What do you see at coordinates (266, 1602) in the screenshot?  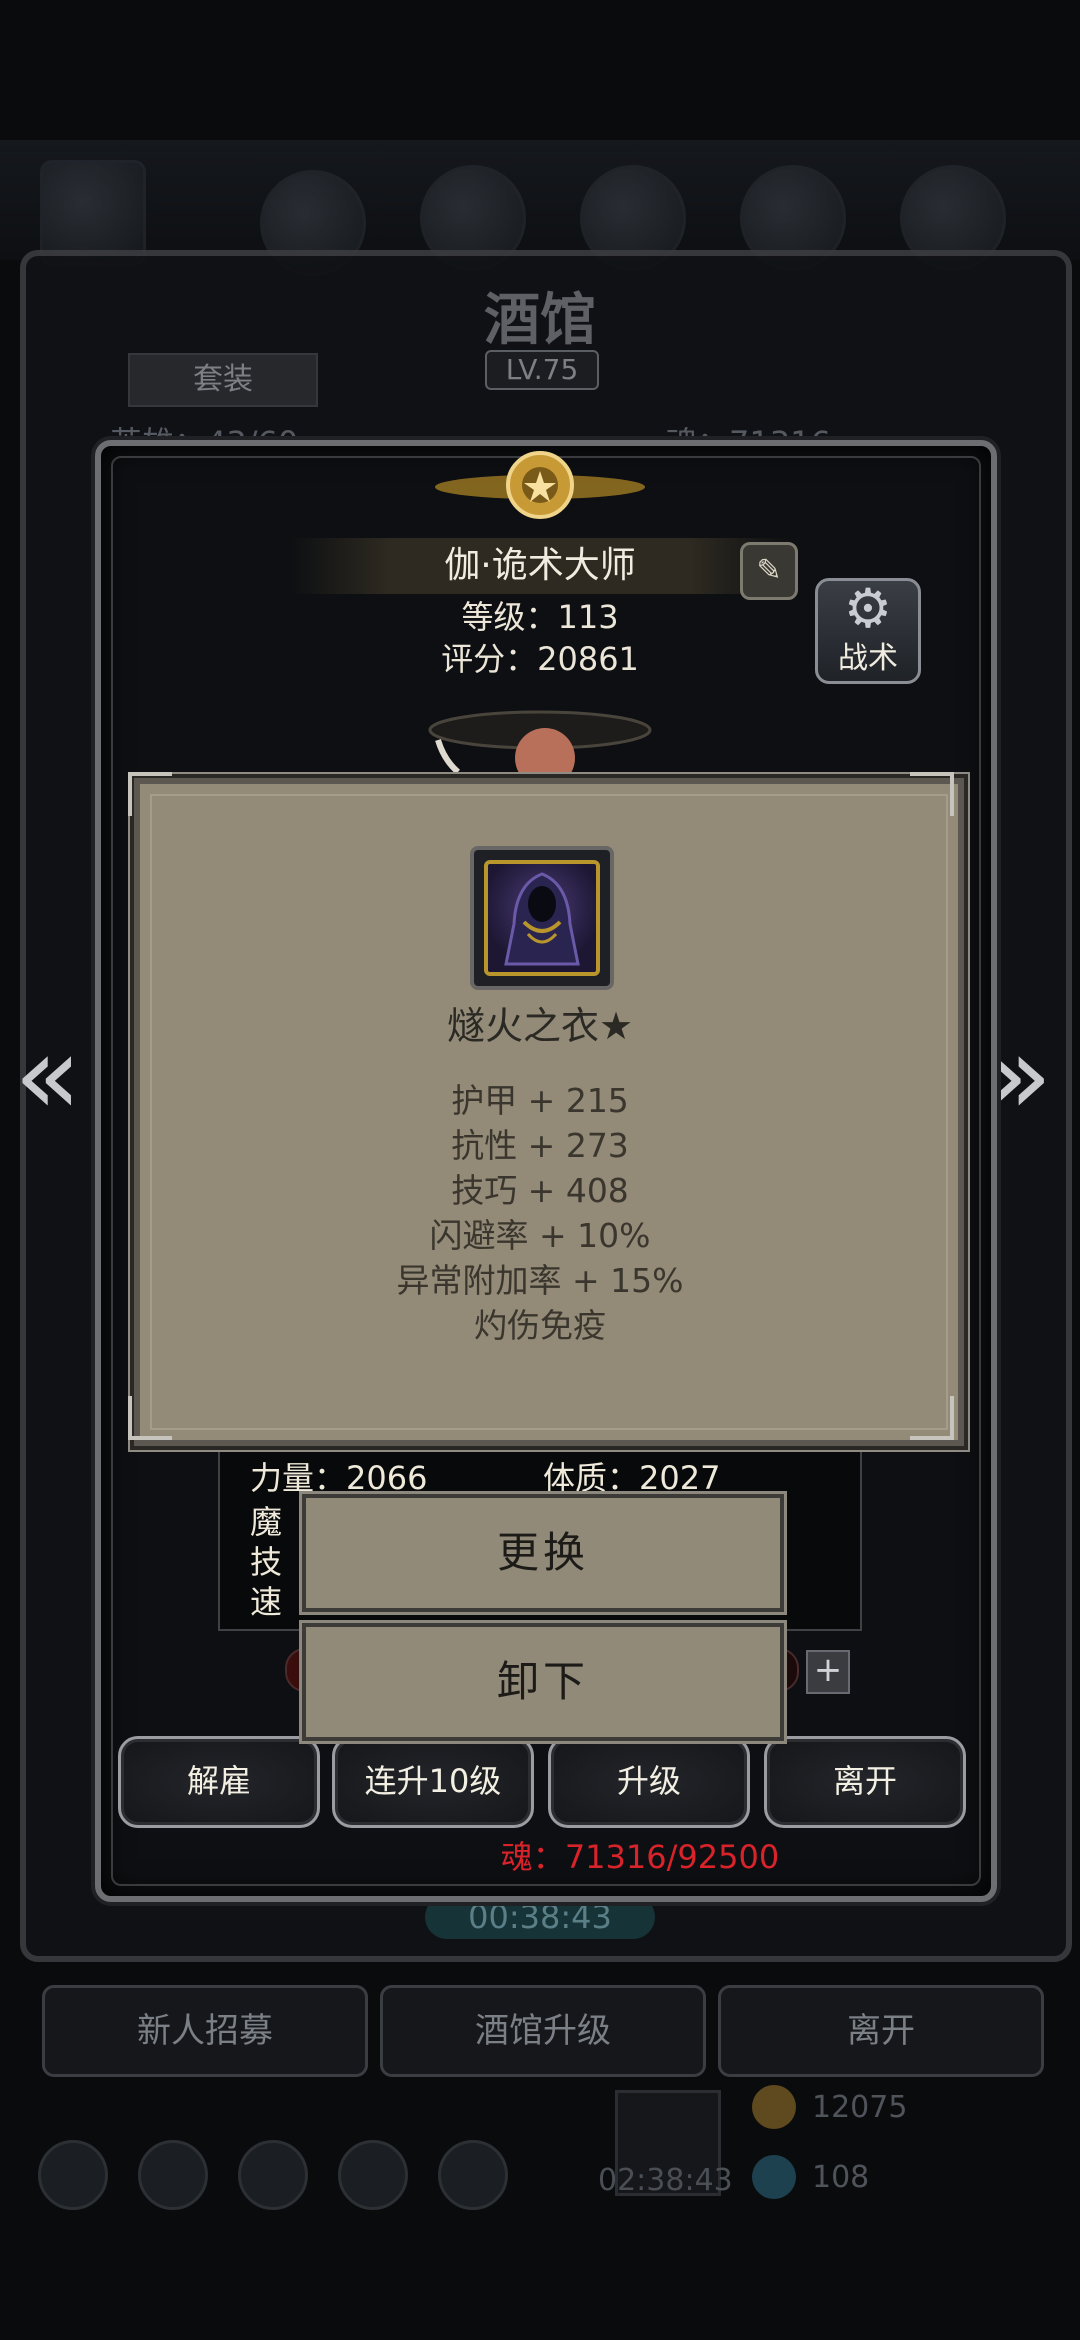 I see `speed-stat: 速` at bounding box center [266, 1602].